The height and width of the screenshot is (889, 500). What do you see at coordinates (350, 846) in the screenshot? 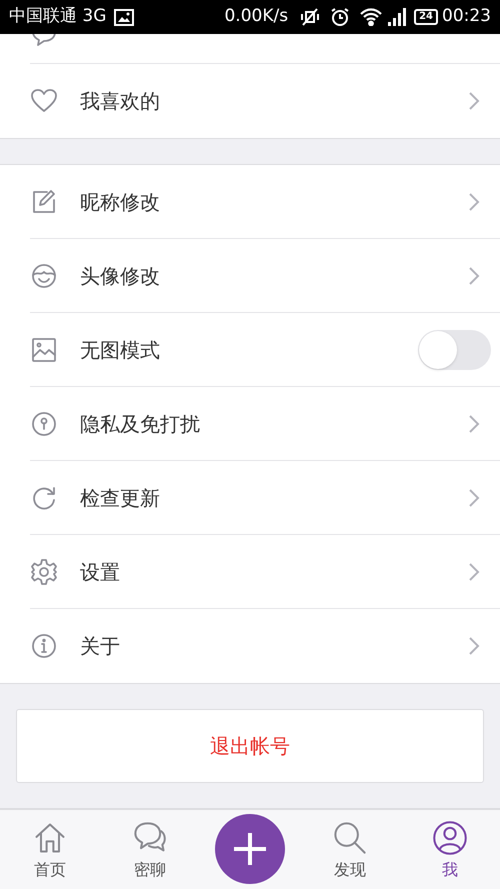
I see `nav-tab: 发现` at bounding box center [350, 846].